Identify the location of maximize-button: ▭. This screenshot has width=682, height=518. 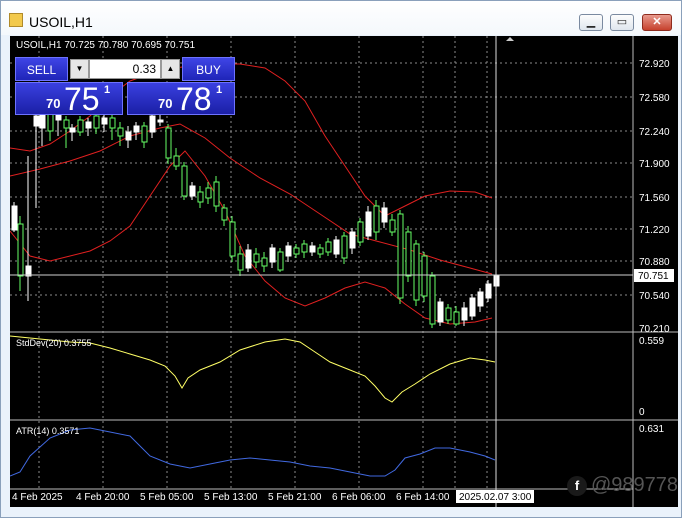
(622, 22).